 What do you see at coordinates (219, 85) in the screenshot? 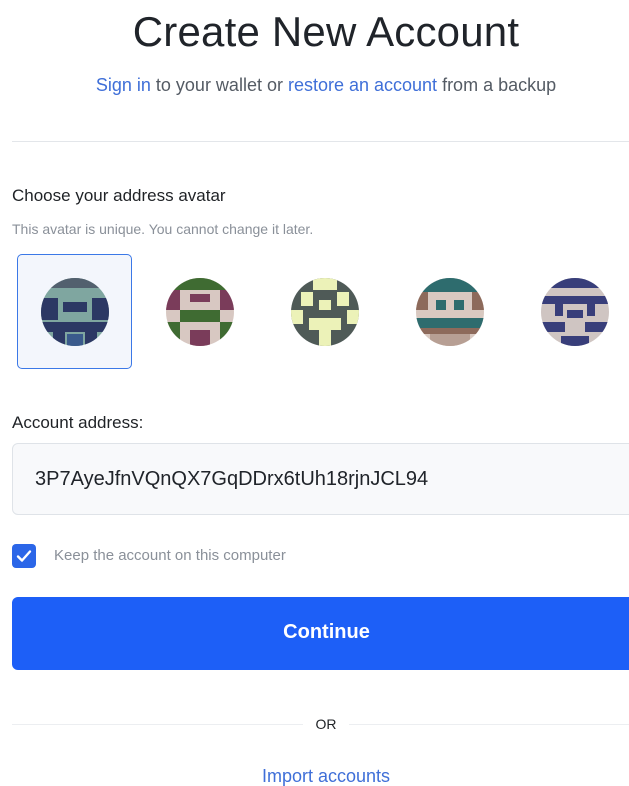
I see `subtitle-text-middle: to your wallet or` at bounding box center [219, 85].